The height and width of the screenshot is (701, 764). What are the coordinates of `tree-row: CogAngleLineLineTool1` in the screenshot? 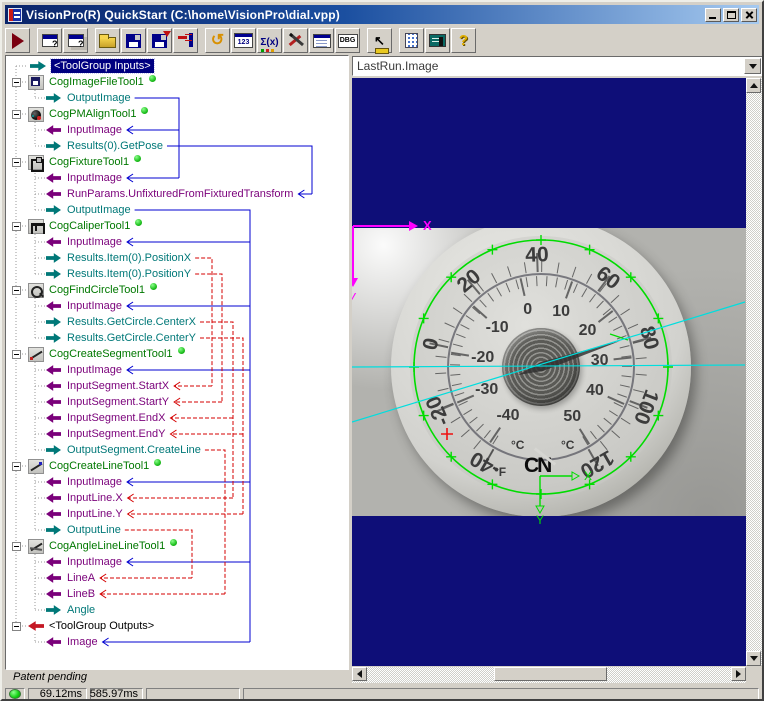 It's located at (177, 546).